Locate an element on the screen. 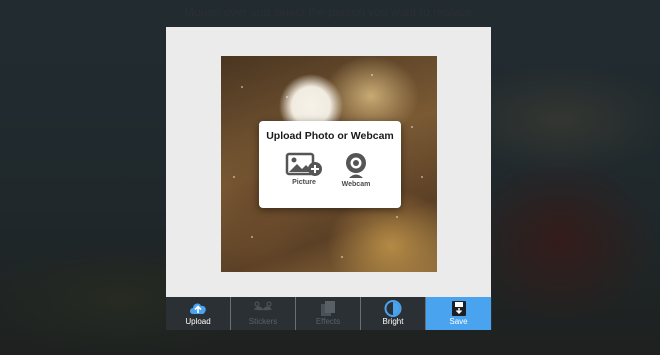 This screenshot has width=660, height=355. effects-icon is located at coordinates (328, 308).